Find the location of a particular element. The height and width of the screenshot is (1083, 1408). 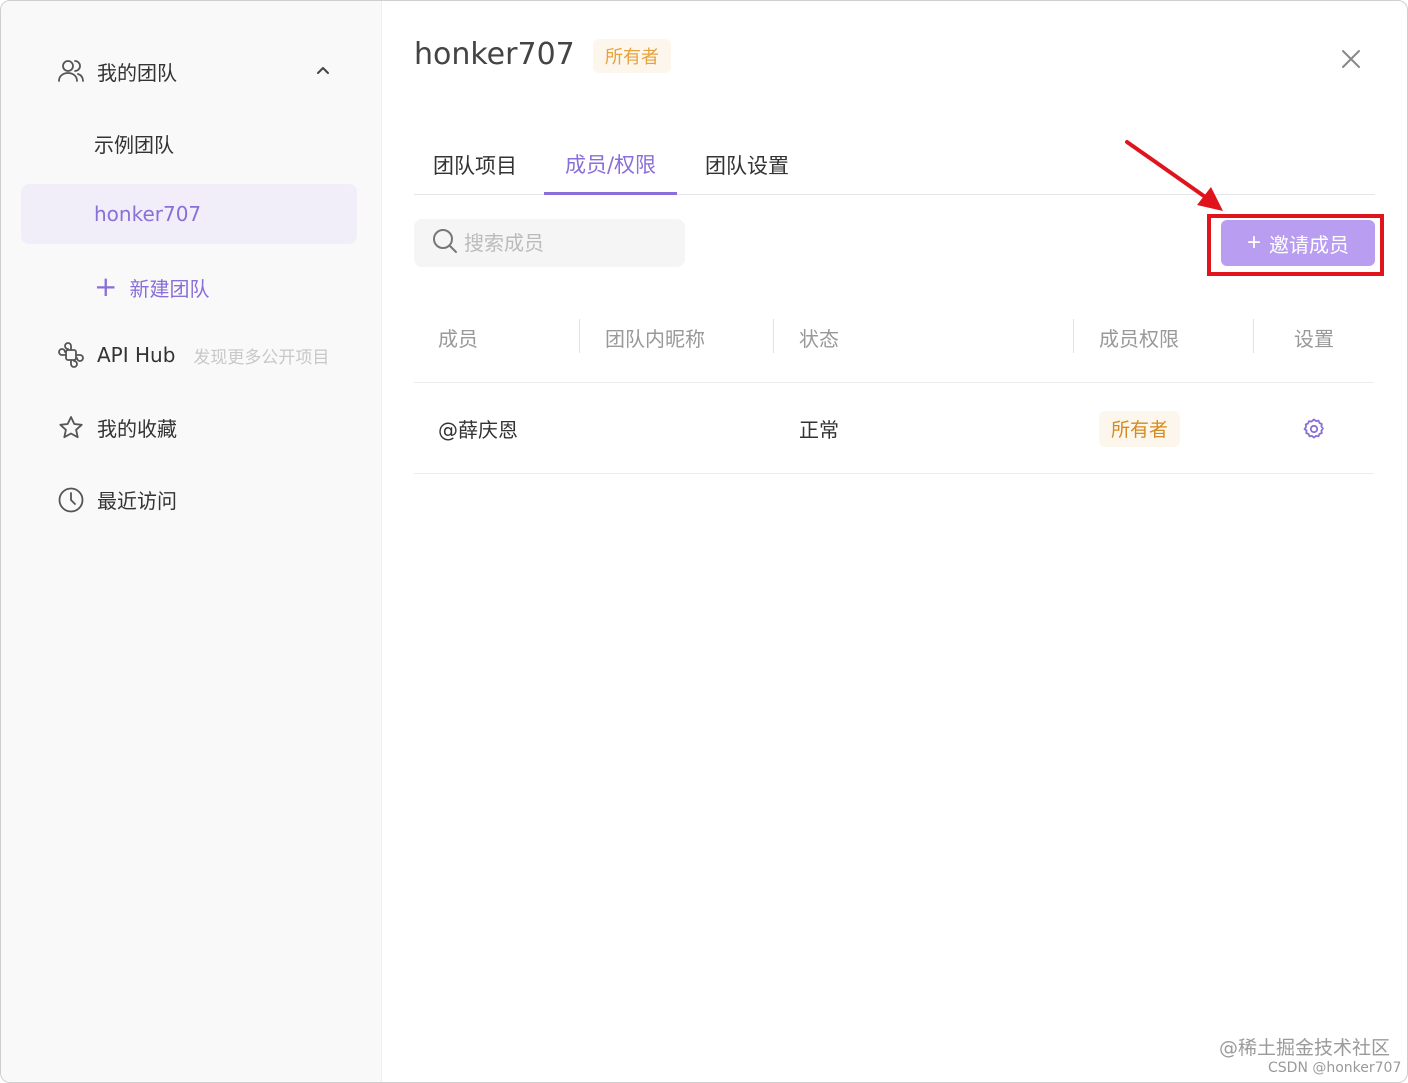

new-team-button: + 新建团队 is located at coordinates (151, 287).